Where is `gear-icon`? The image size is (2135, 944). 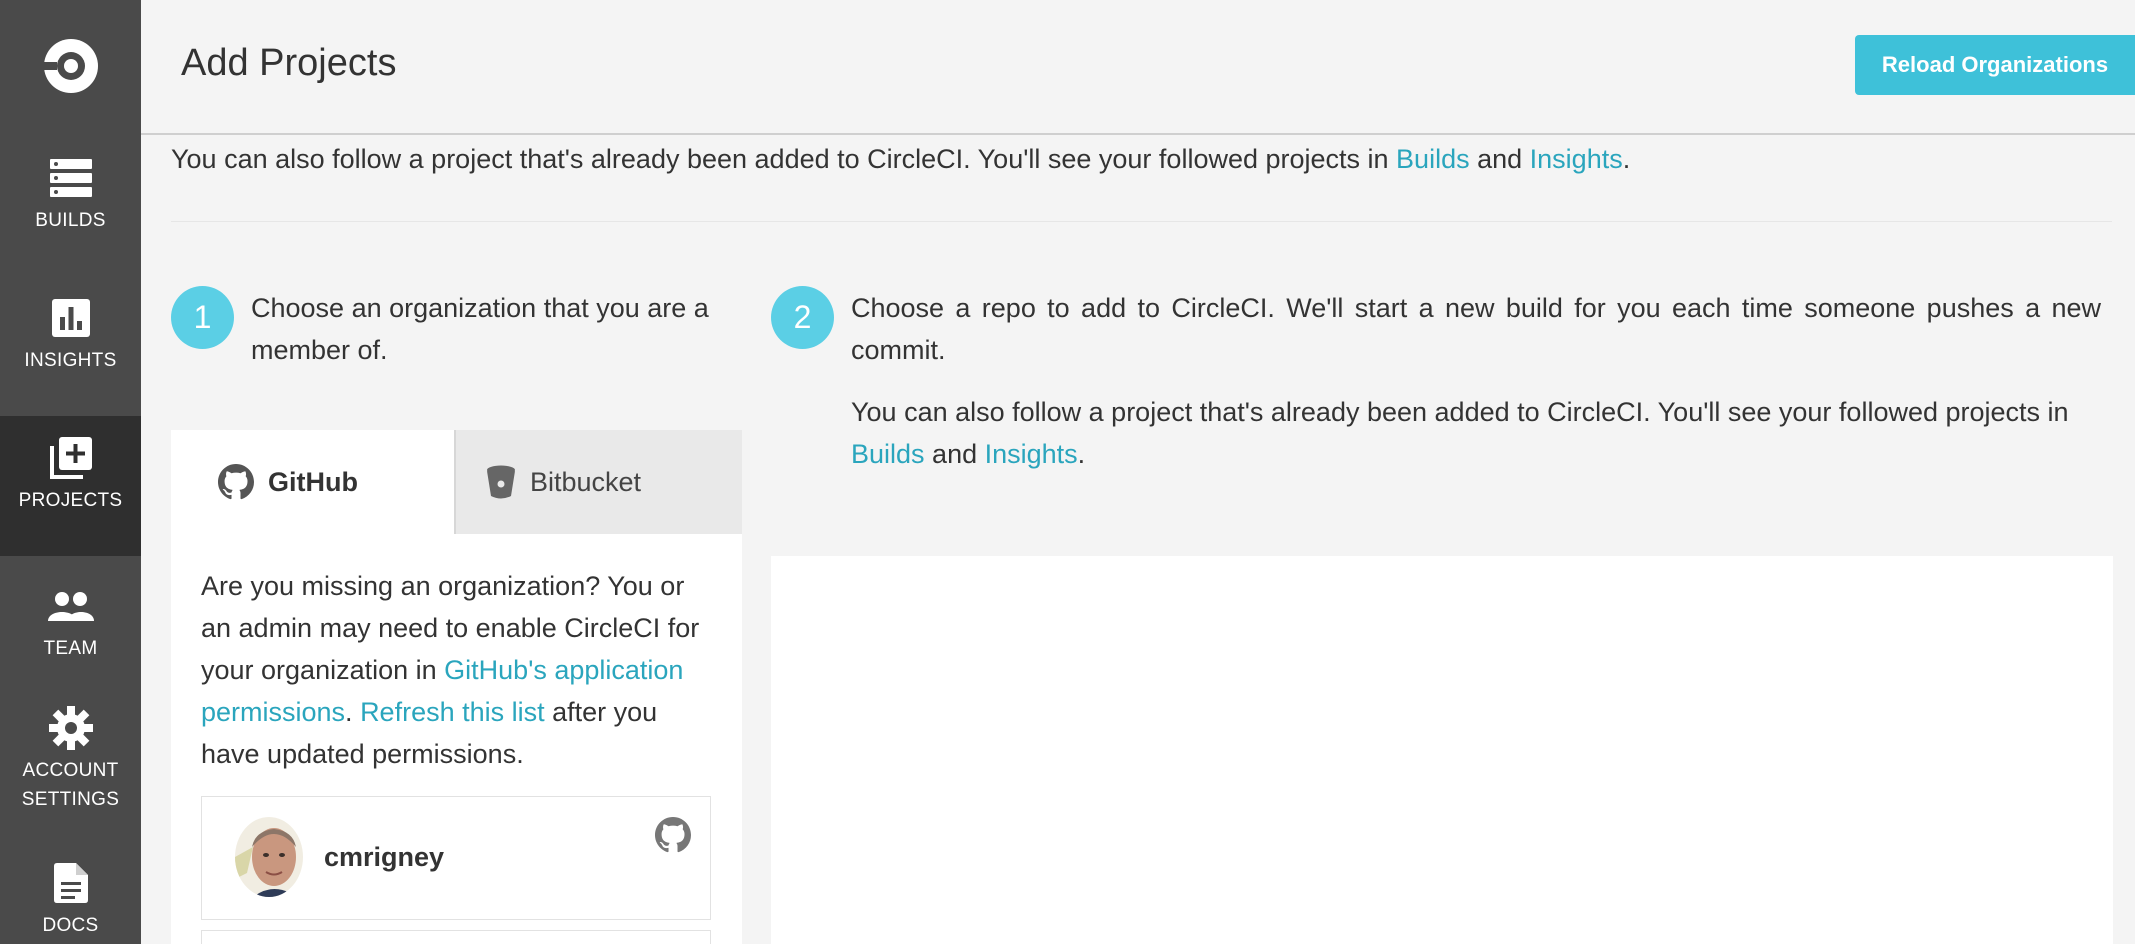 gear-icon is located at coordinates (70, 728).